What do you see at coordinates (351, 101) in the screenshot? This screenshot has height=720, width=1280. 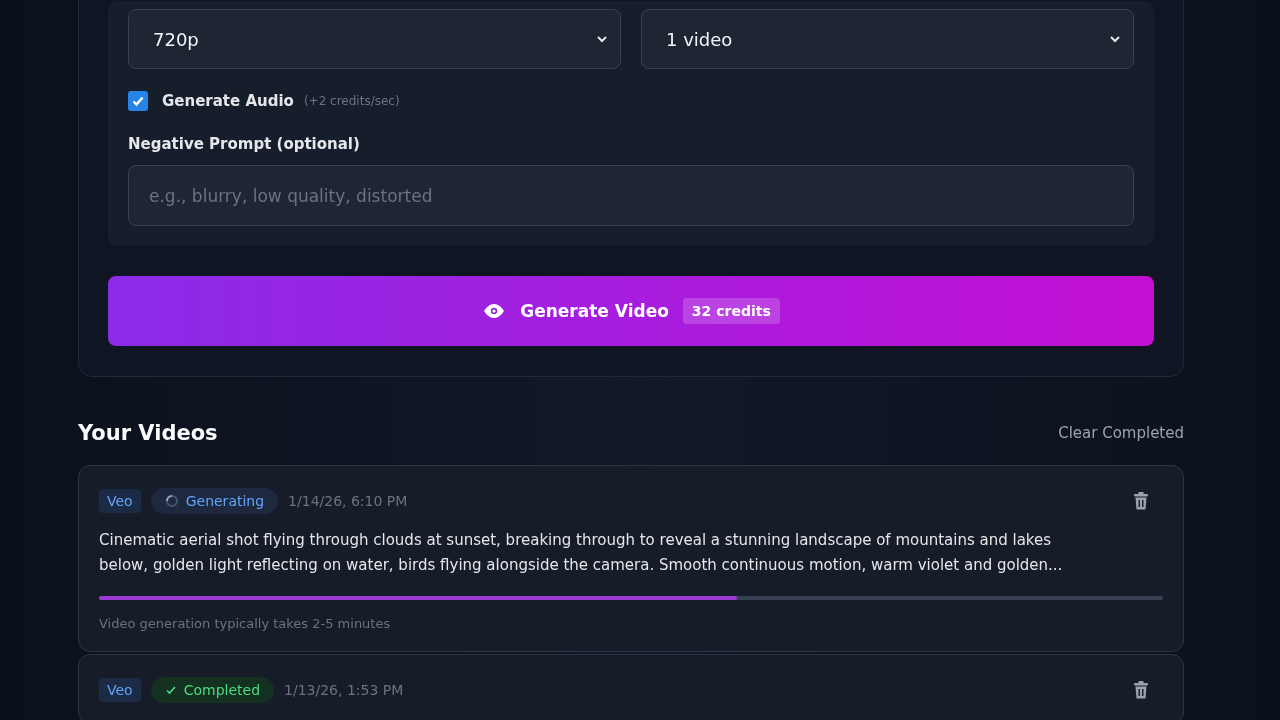 I see `credits-note: (+2 credits/sec)` at bounding box center [351, 101].